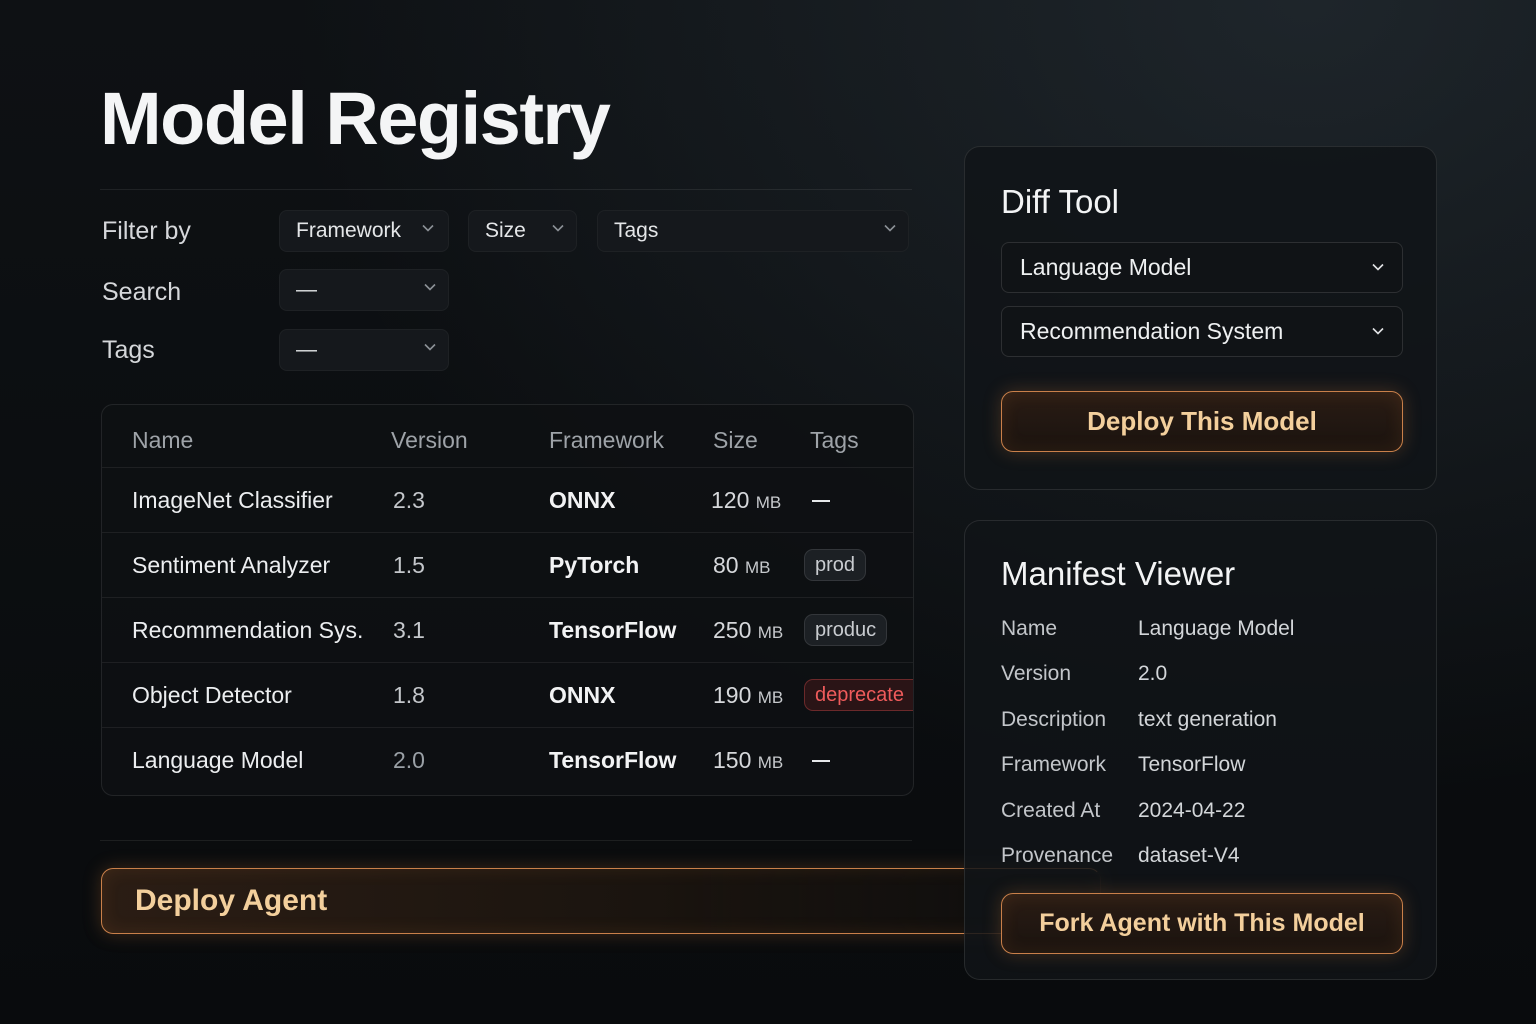 This screenshot has width=1536, height=1024. I want to click on column-header-size: Size, so click(735, 440).